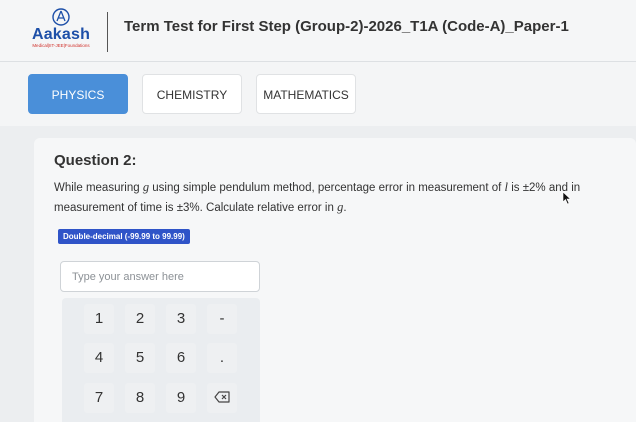  Describe the element at coordinates (222, 358) in the screenshot. I see `key-decimal: .` at that location.